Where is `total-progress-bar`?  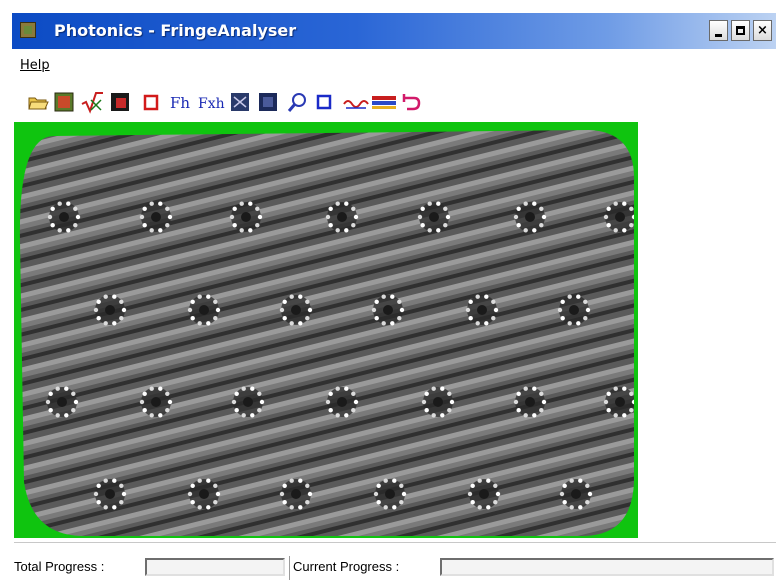 total-progress-bar is located at coordinates (215, 567).